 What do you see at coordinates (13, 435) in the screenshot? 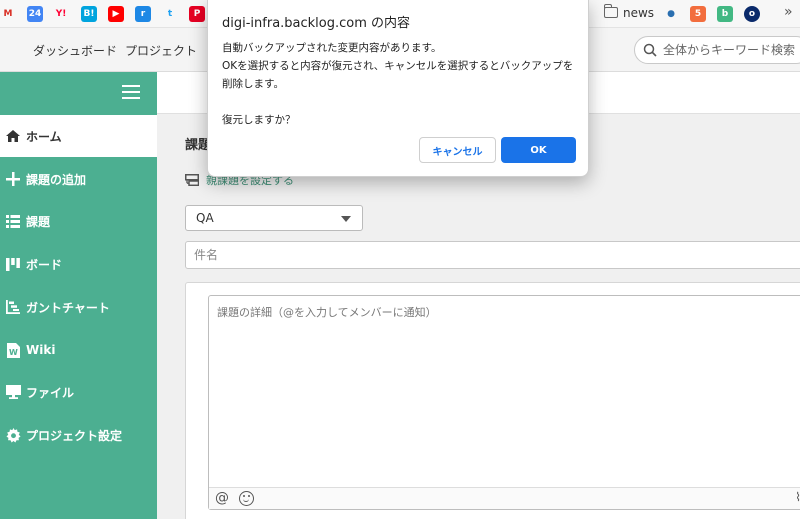
I see `gear-icon` at bounding box center [13, 435].